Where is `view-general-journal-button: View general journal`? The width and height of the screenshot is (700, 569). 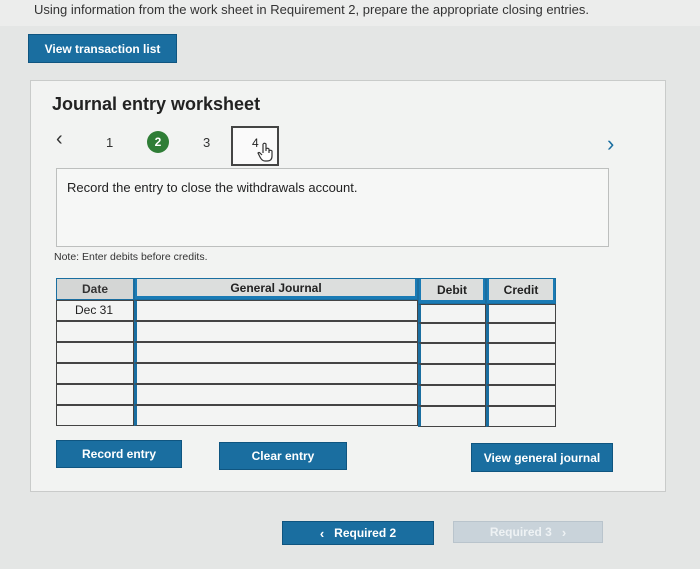
view-general-journal-button: View general journal is located at coordinates (542, 457).